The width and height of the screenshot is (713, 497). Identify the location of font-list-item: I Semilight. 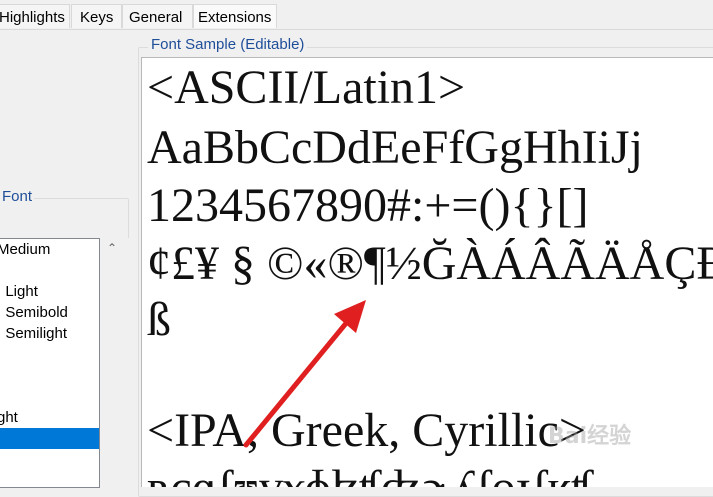
(49, 333).